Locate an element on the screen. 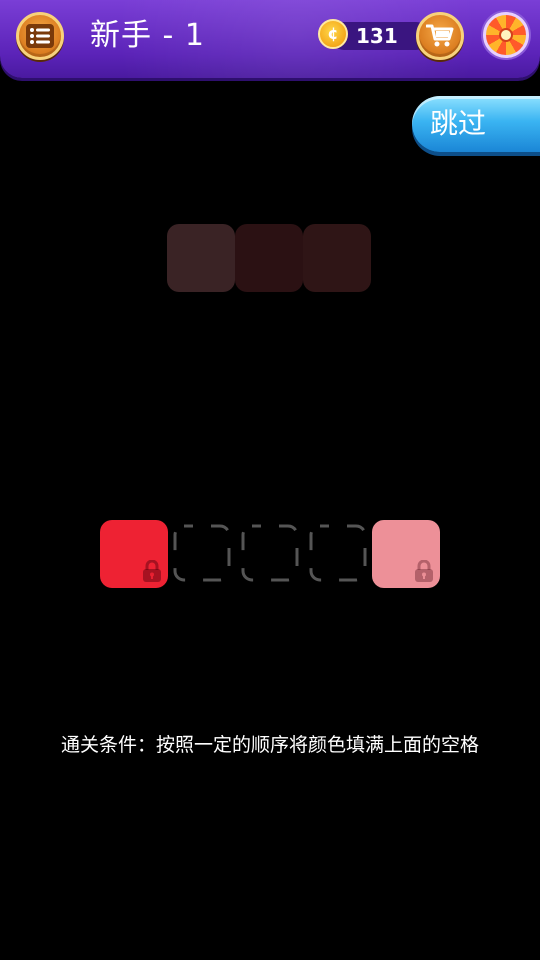 Image resolution: width=540 pixels, height=960 pixels. shopping-cart-icon is located at coordinates (440, 35).